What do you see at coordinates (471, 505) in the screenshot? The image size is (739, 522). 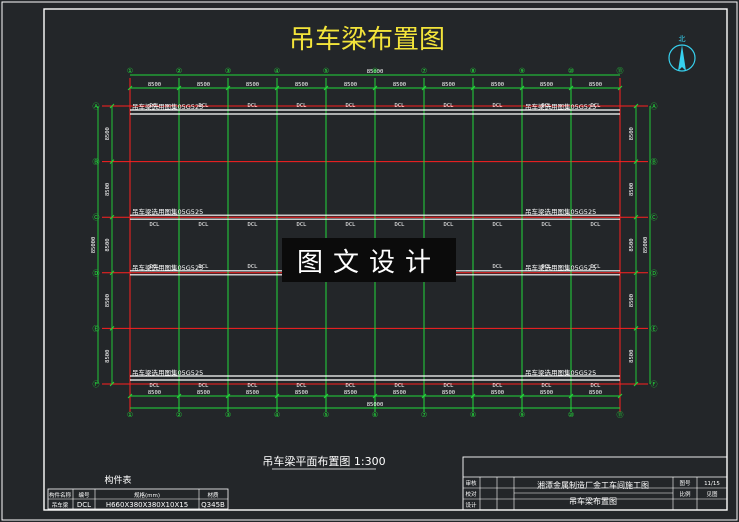 I see `title-block-label-design: 设计` at bounding box center [471, 505].